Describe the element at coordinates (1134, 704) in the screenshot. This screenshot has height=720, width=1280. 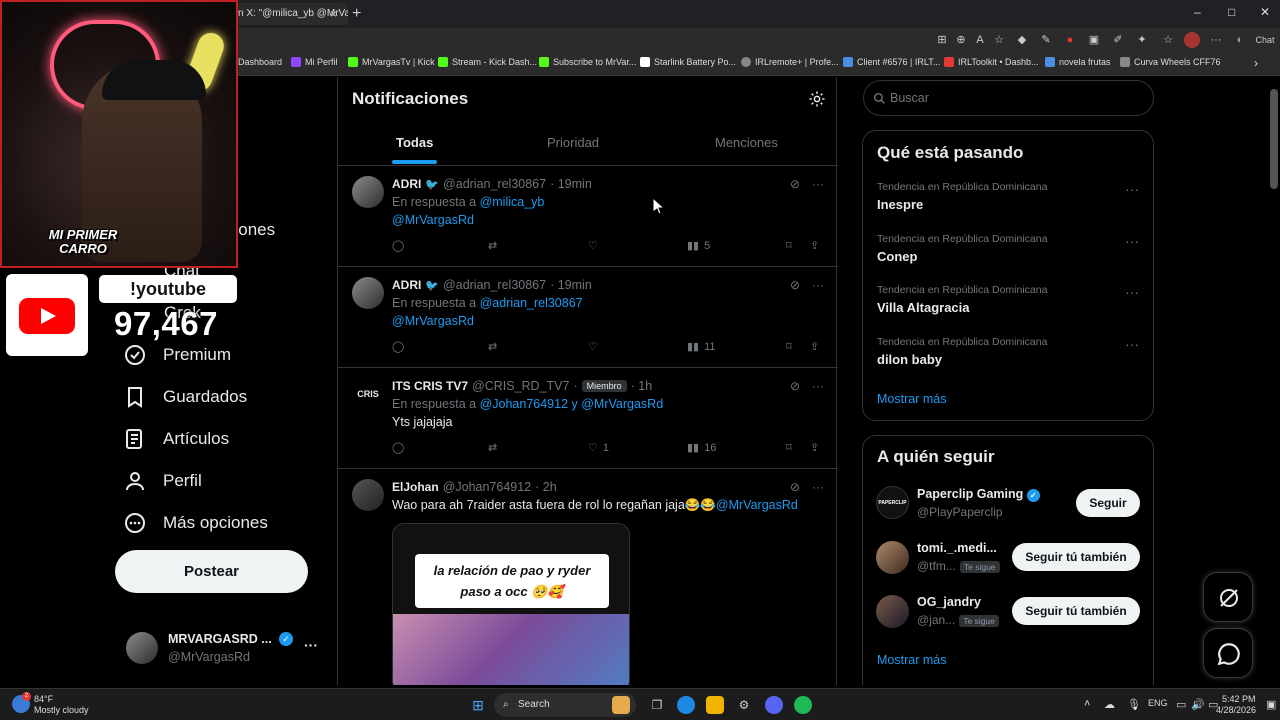
I see `microphone-icon: 🎙` at that location.